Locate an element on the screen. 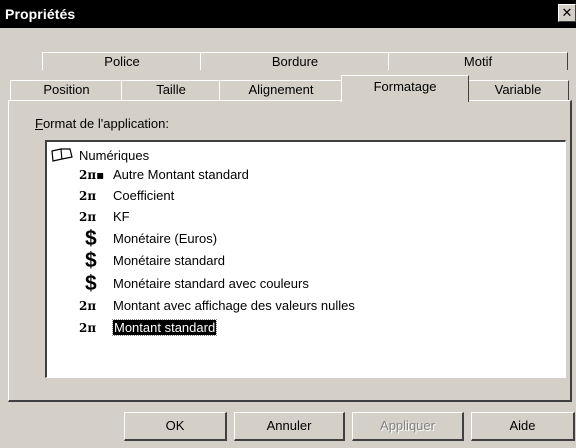  tab-alignement: Alignement is located at coordinates (281, 90).